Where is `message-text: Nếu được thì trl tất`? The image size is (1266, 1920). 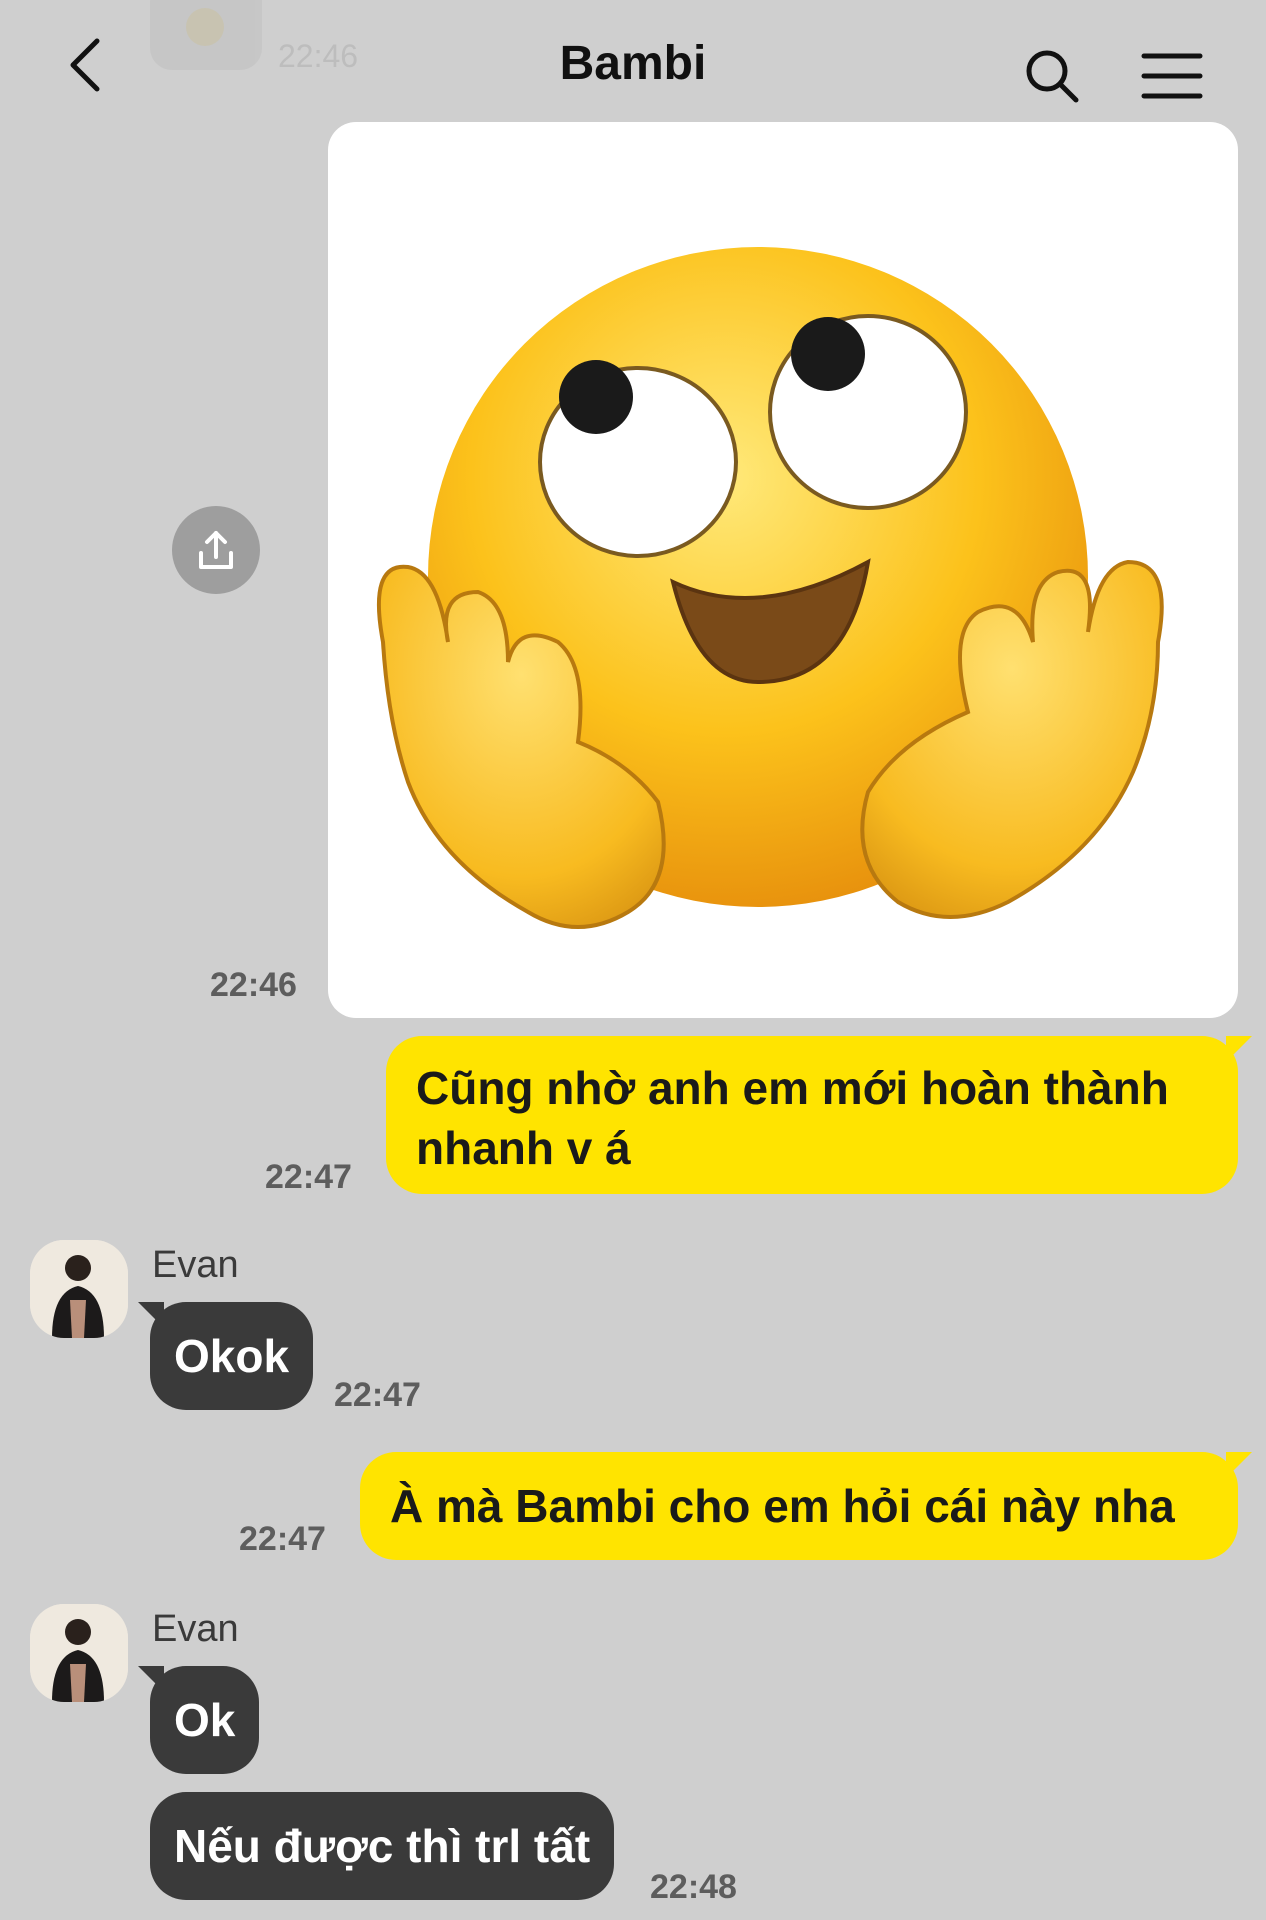 message-text: Nếu được thì trl tất is located at coordinates (382, 1846).